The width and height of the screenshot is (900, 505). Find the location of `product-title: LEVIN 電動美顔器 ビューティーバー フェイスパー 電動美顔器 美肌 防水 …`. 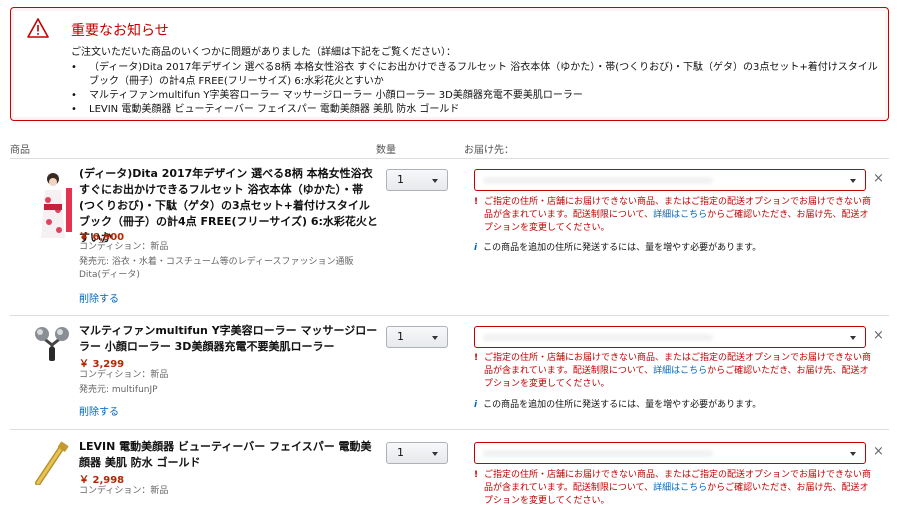

product-title: LEVIN 電動美顔器 ビューティーバー フェイスパー 電動美顔器 美肌 防水 … is located at coordinates (229, 455).